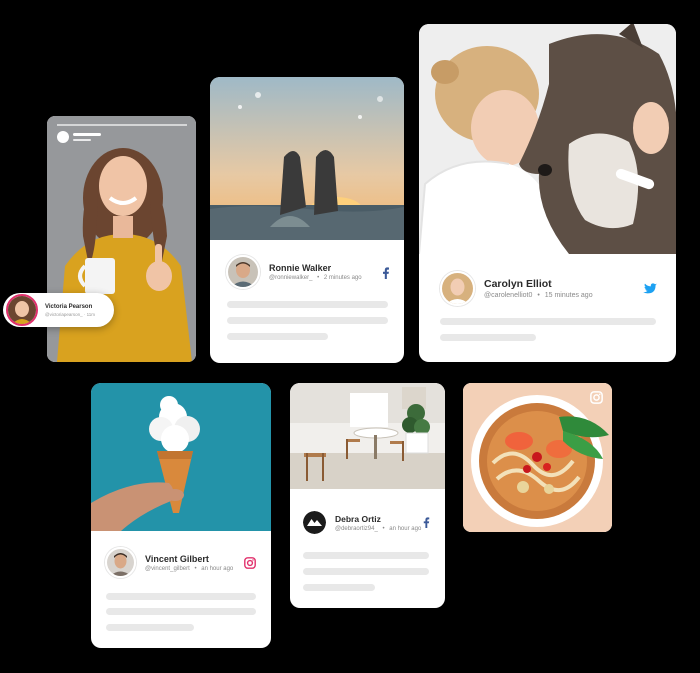 The image size is (700, 673). I want to click on author-pill-victoria: Victoria Pearson @victoriapearson_ · 11m, so click(58, 310).